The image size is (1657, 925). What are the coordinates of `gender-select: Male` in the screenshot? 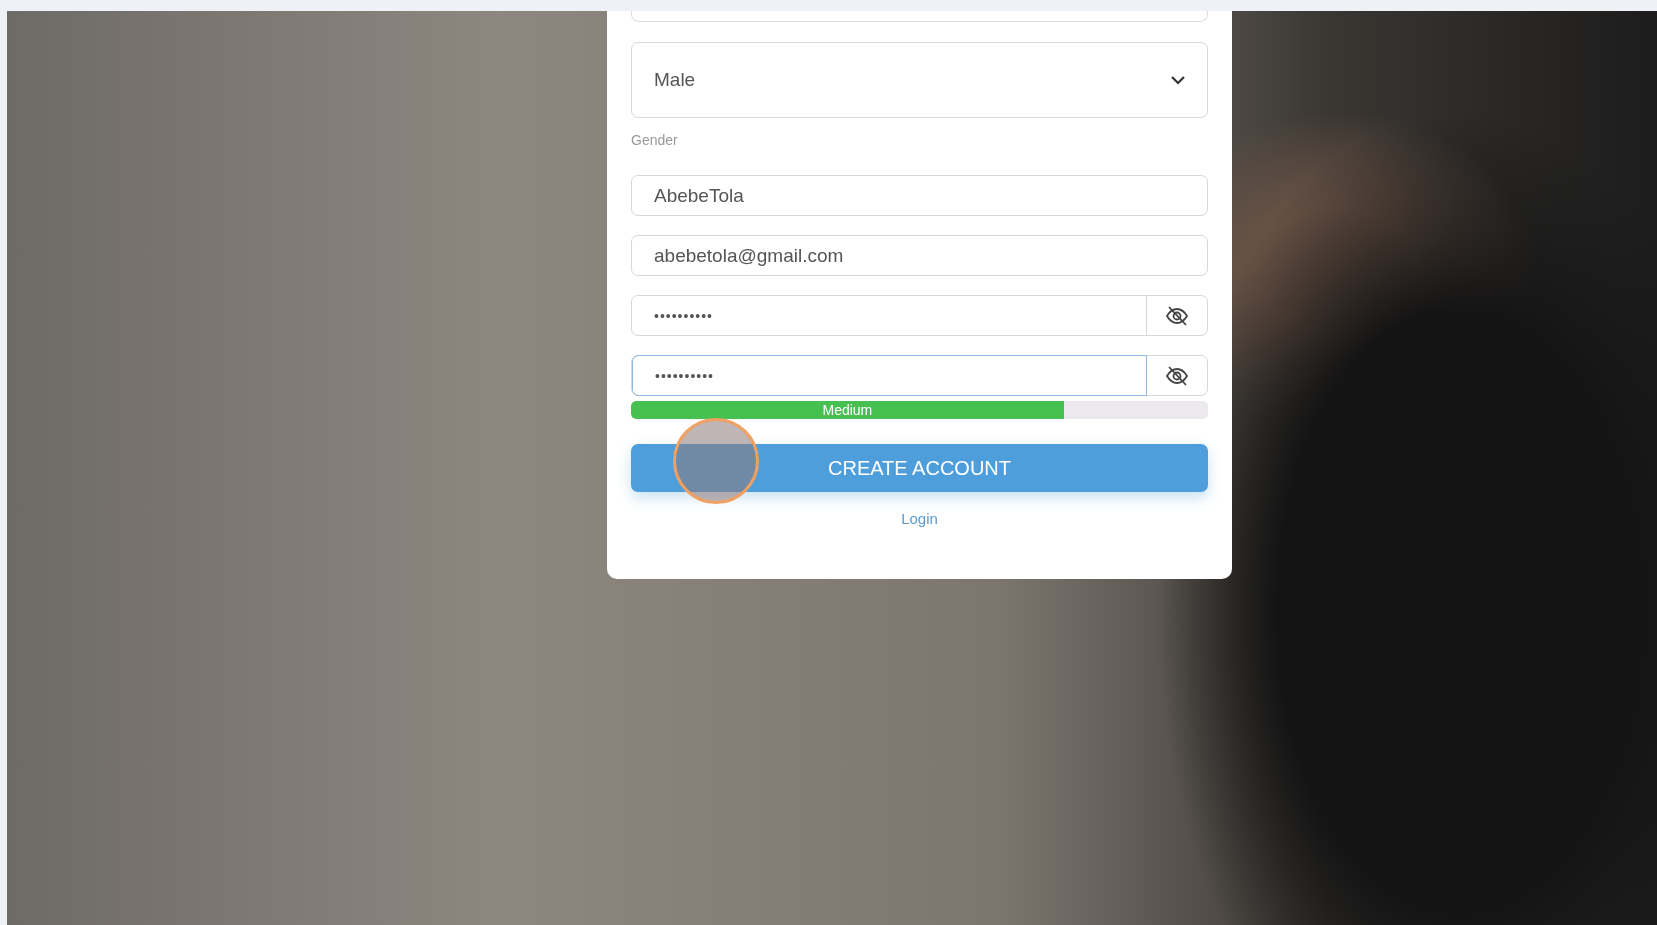 It's located at (919, 80).